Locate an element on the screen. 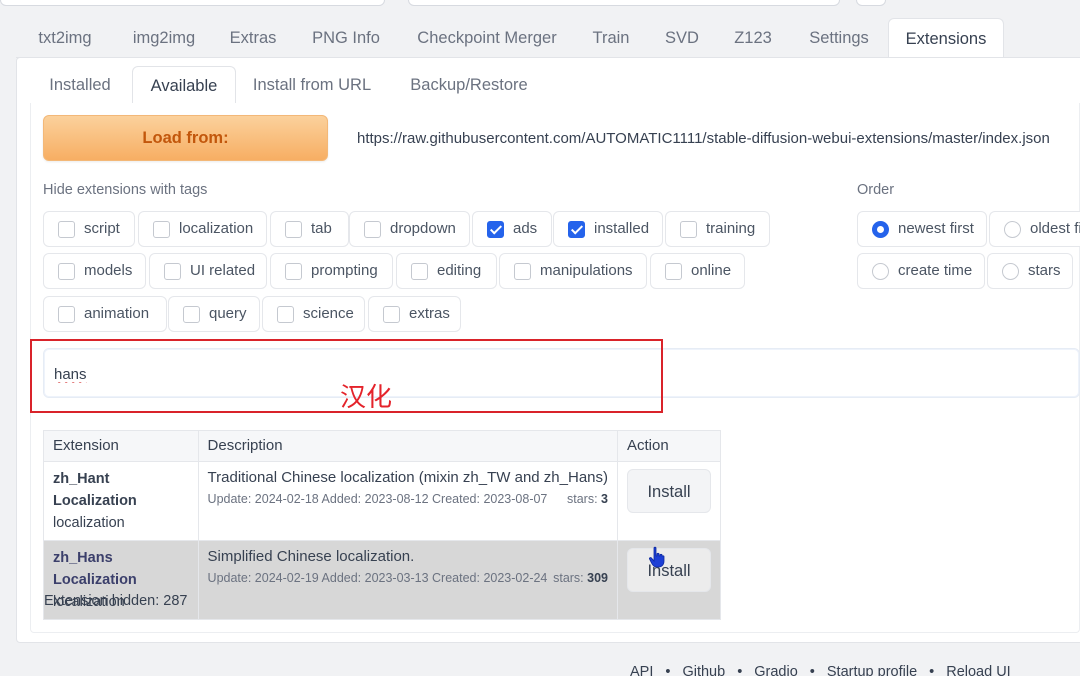 The height and width of the screenshot is (676, 1080). extension-stars: stars: 3 is located at coordinates (587, 499).